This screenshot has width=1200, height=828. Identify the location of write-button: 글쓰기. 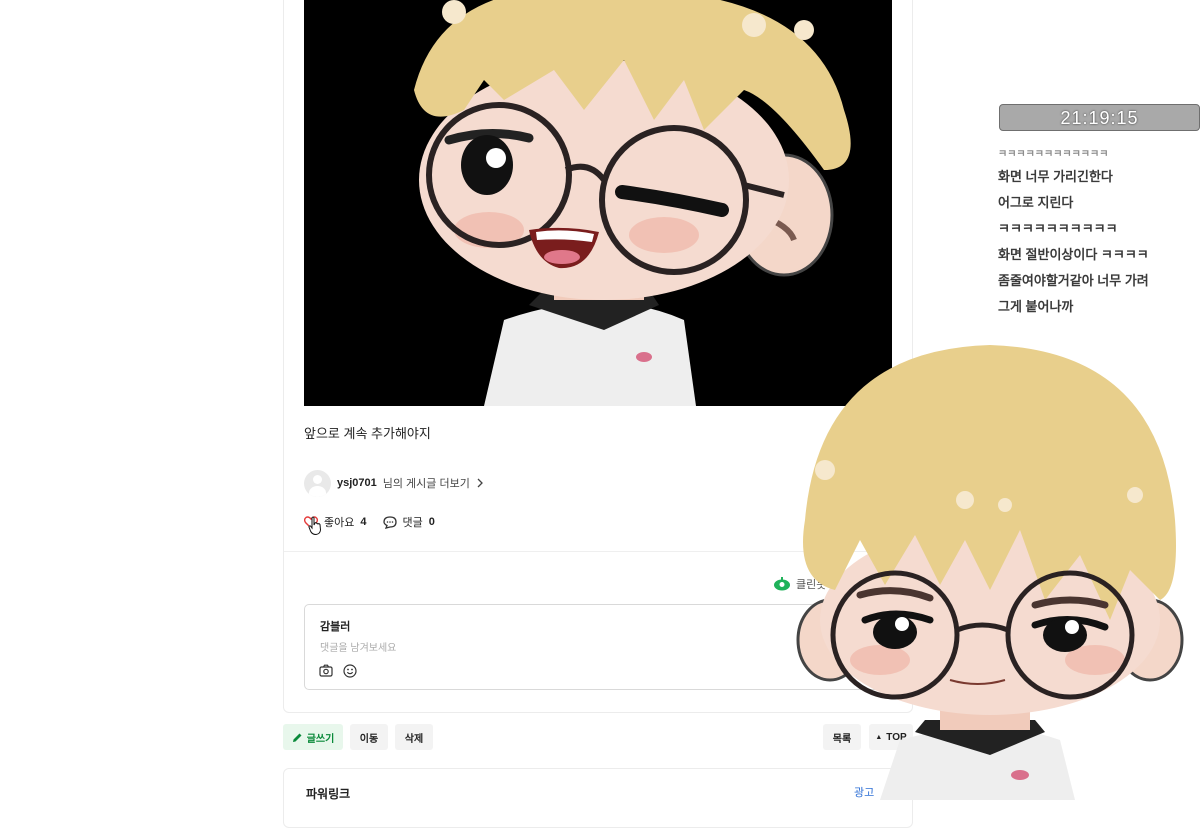
(313, 737).